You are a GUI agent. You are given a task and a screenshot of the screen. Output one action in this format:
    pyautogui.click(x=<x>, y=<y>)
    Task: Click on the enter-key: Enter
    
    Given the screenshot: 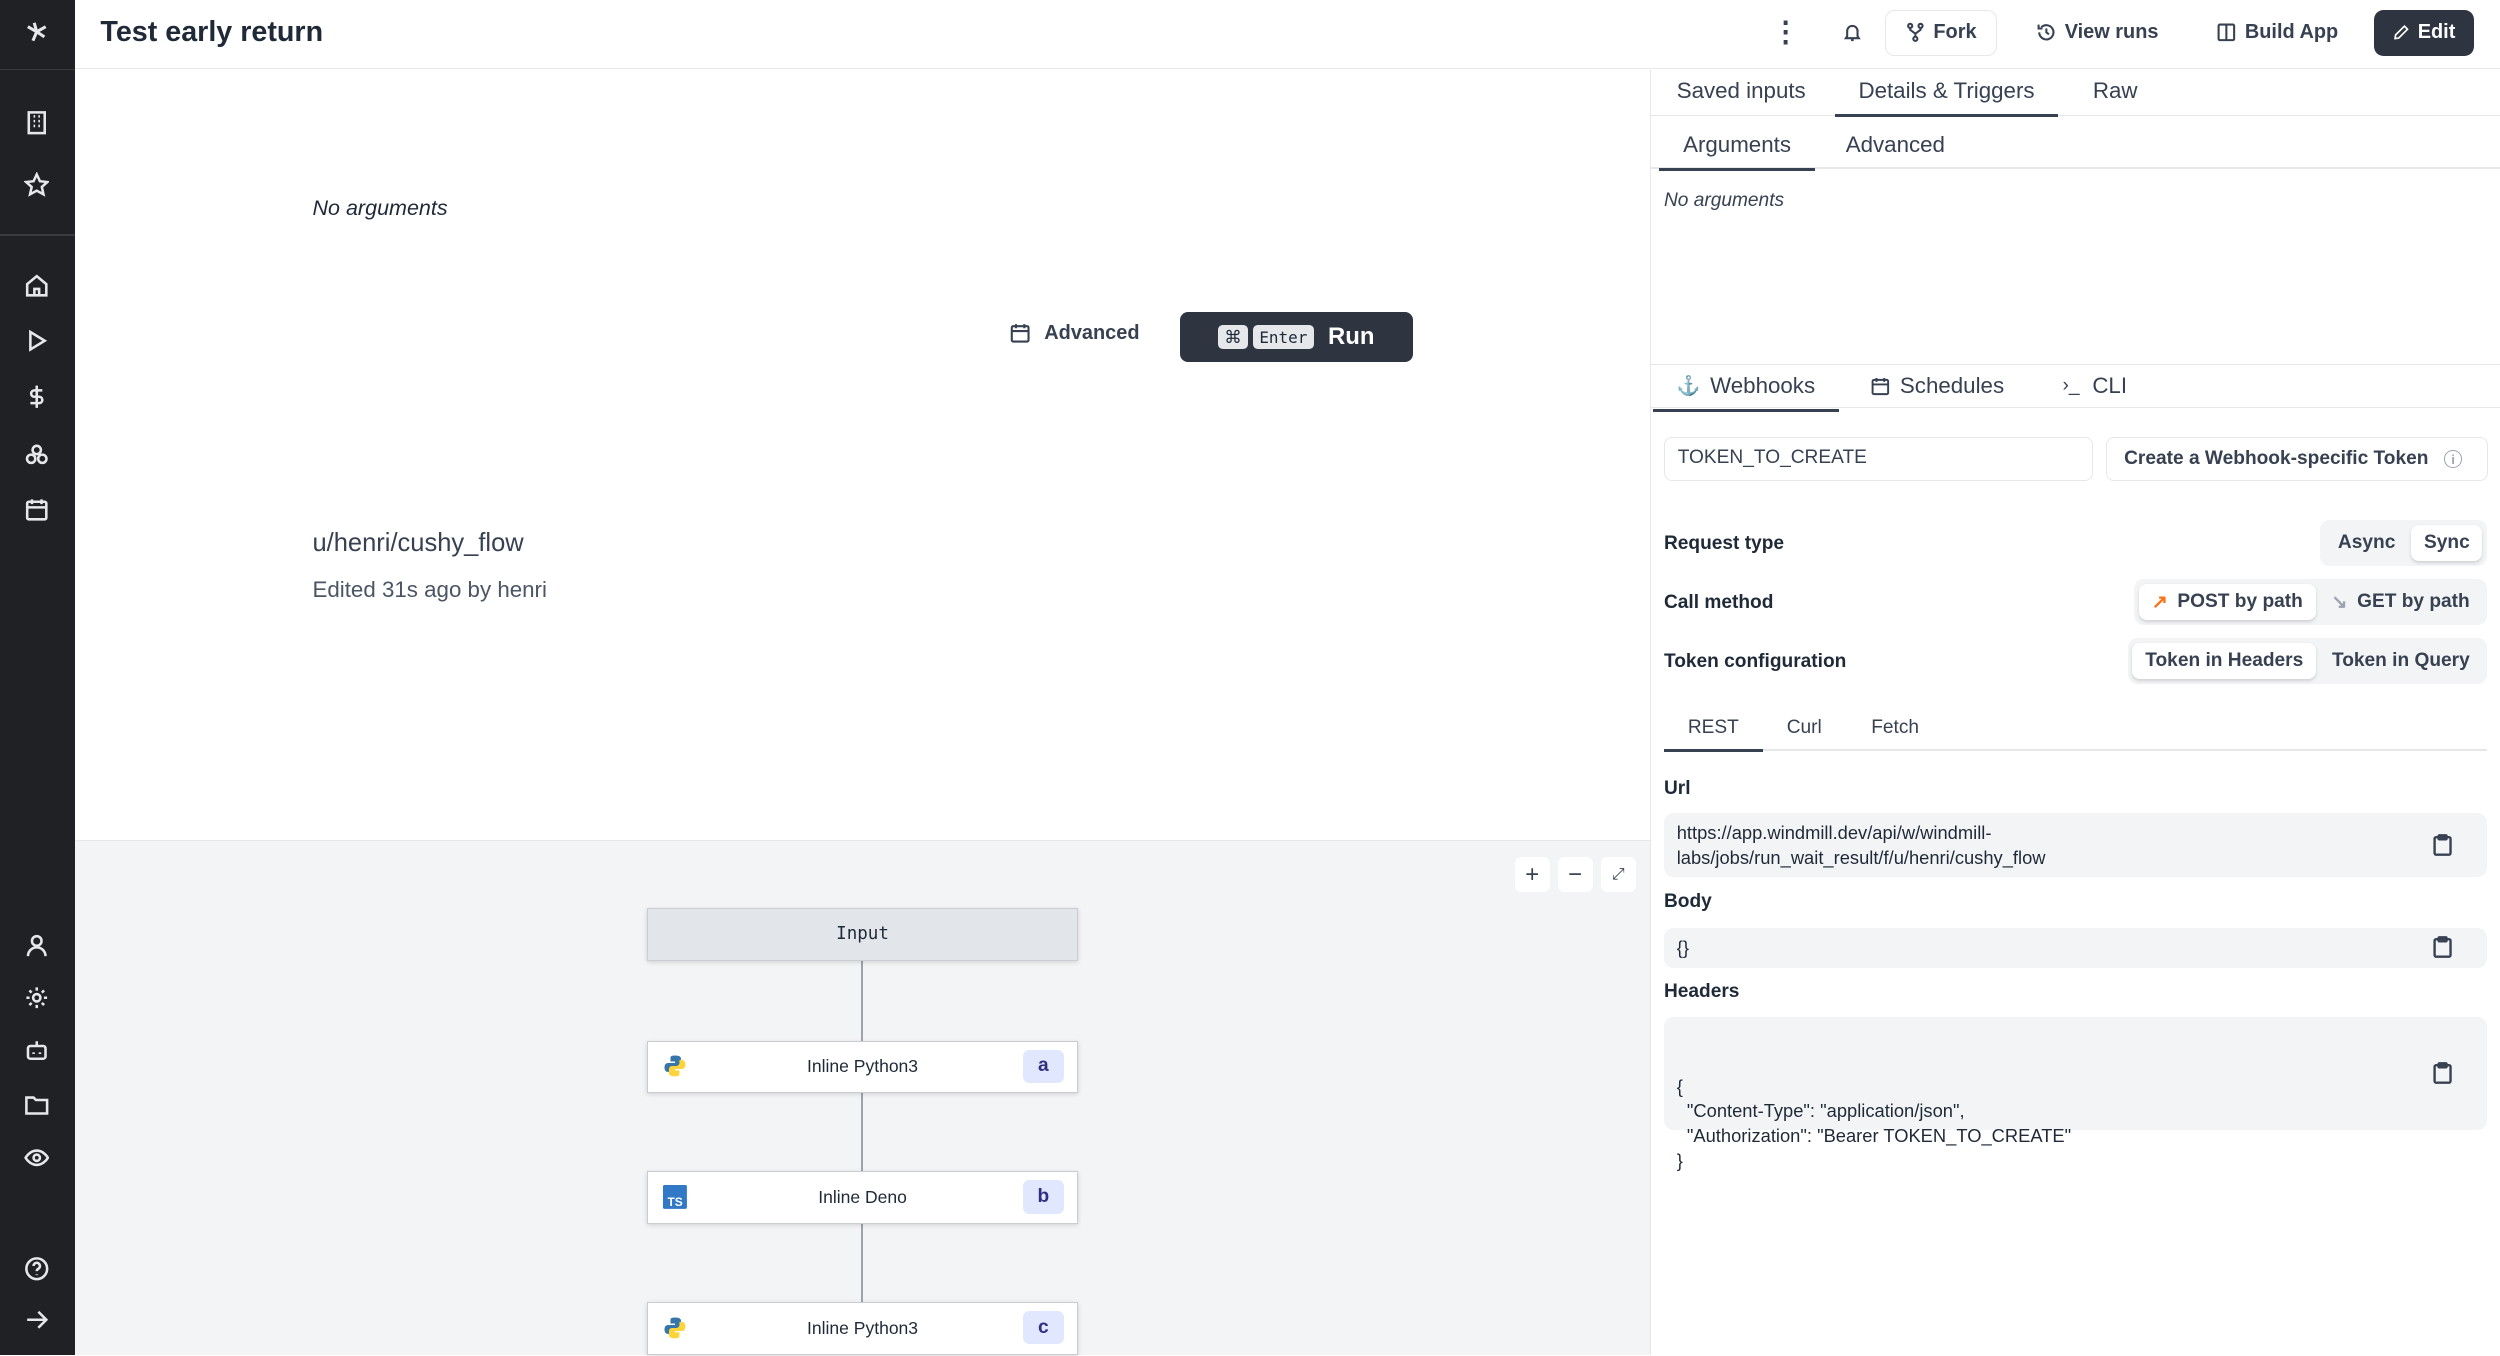 What is the action you would take?
    pyautogui.click(x=1283, y=337)
    